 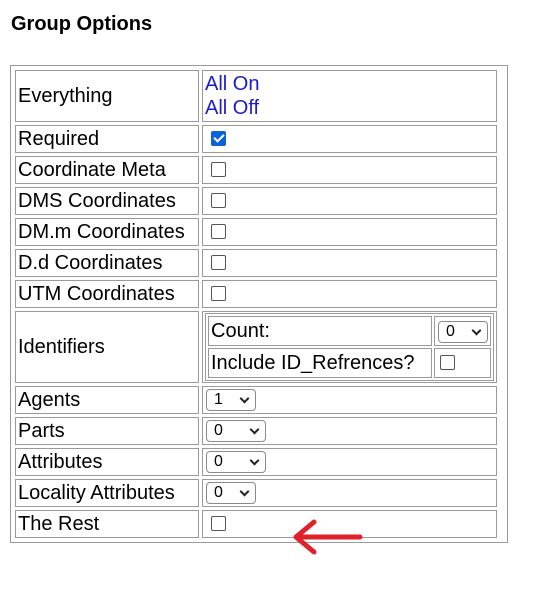 I want to click on coordinate-meta-checkbox, so click(x=218, y=170).